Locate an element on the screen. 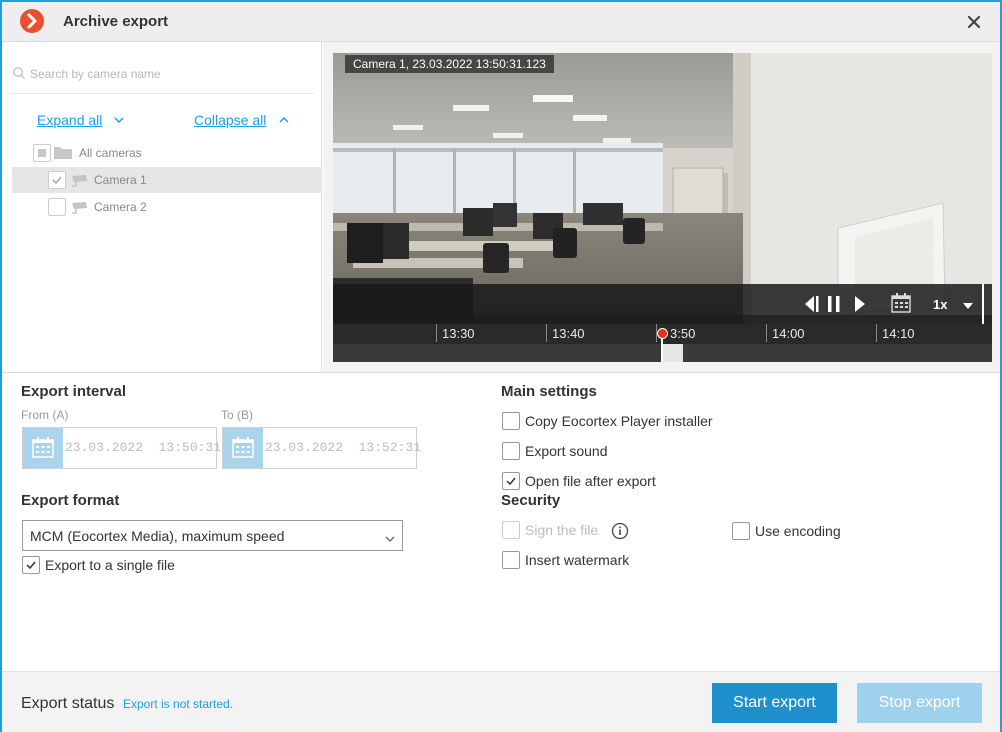 The width and height of the screenshot is (1002, 732). pause-icon is located at coordinates (834, 305).